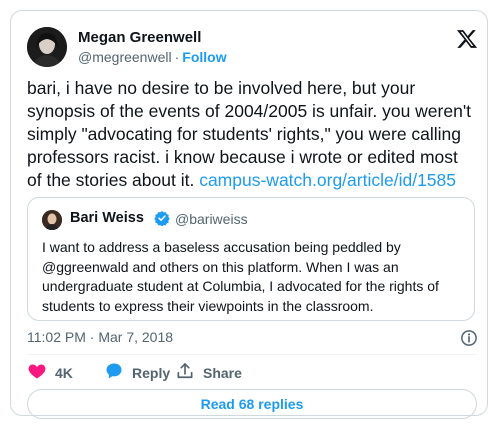 The width and height of the screenshot is (500, 429). Describe the element at coordinates (162, 218) in the screenshot. I see `verified-badge-icon` at that location.